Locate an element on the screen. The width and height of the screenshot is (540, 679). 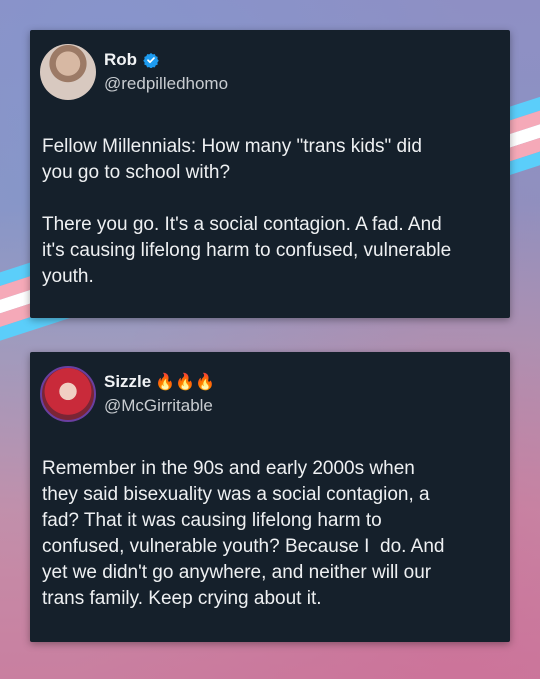
fire-emoji-icon: 🔥🔥🔥 is located at coordinates (185, 382).